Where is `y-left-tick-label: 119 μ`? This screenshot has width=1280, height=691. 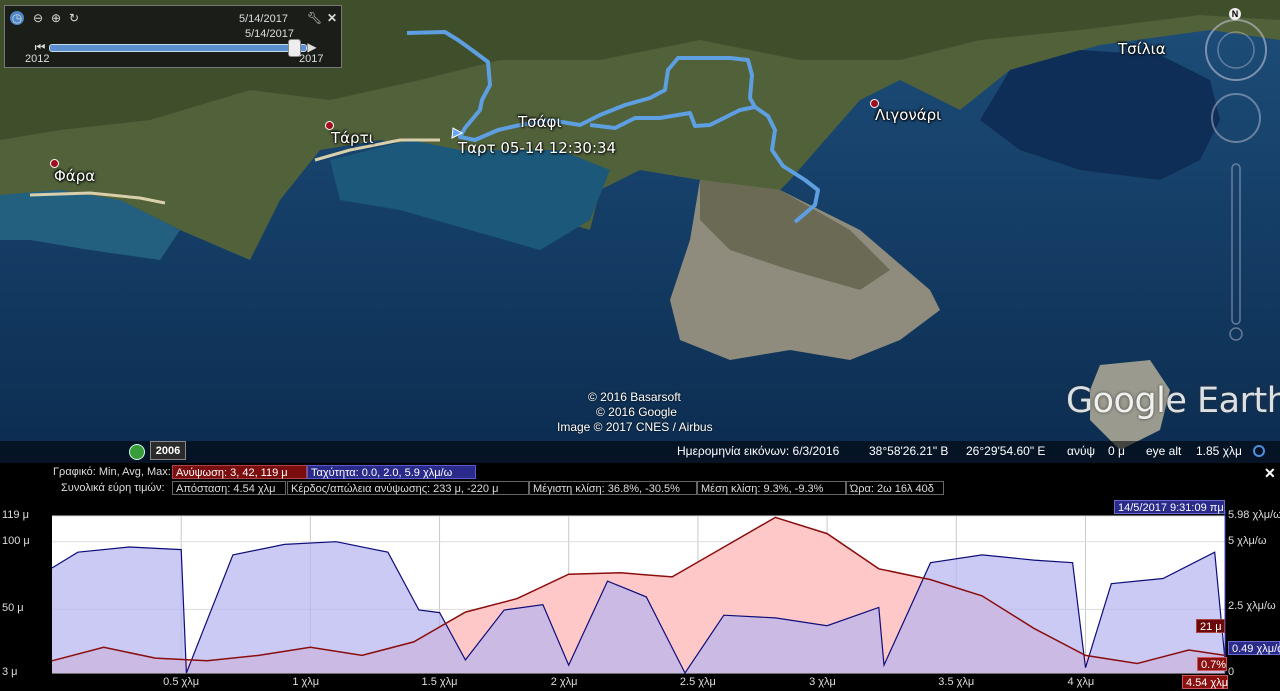 y-left-tick-label: 119 μ is located at coordinates (15, 515).